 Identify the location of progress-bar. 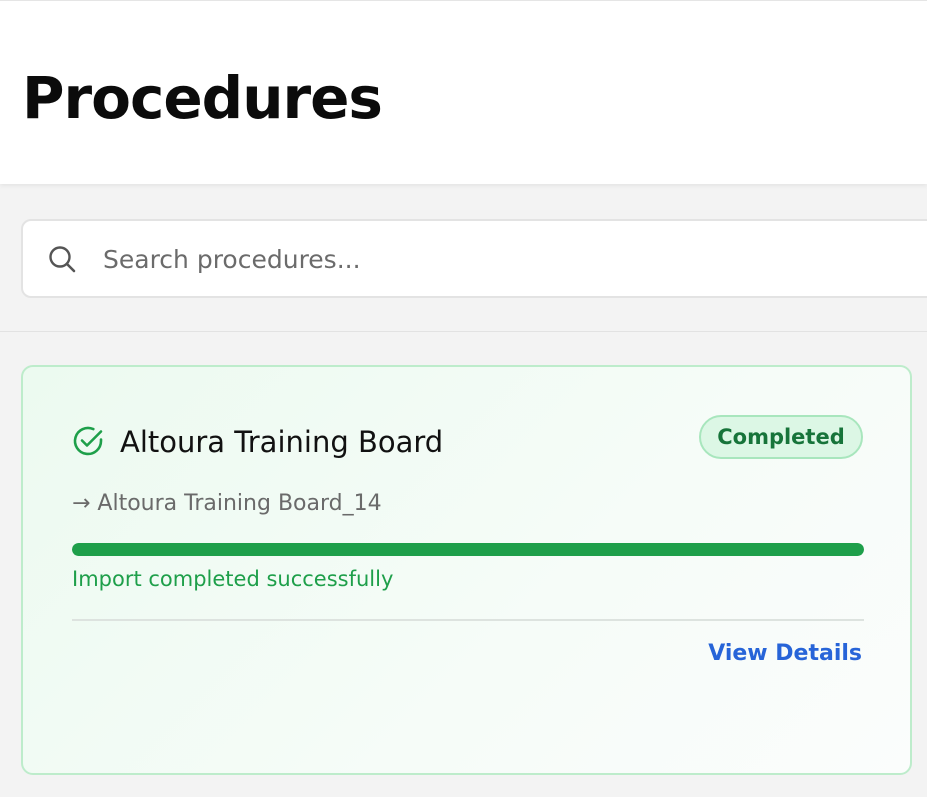
(468, 549).